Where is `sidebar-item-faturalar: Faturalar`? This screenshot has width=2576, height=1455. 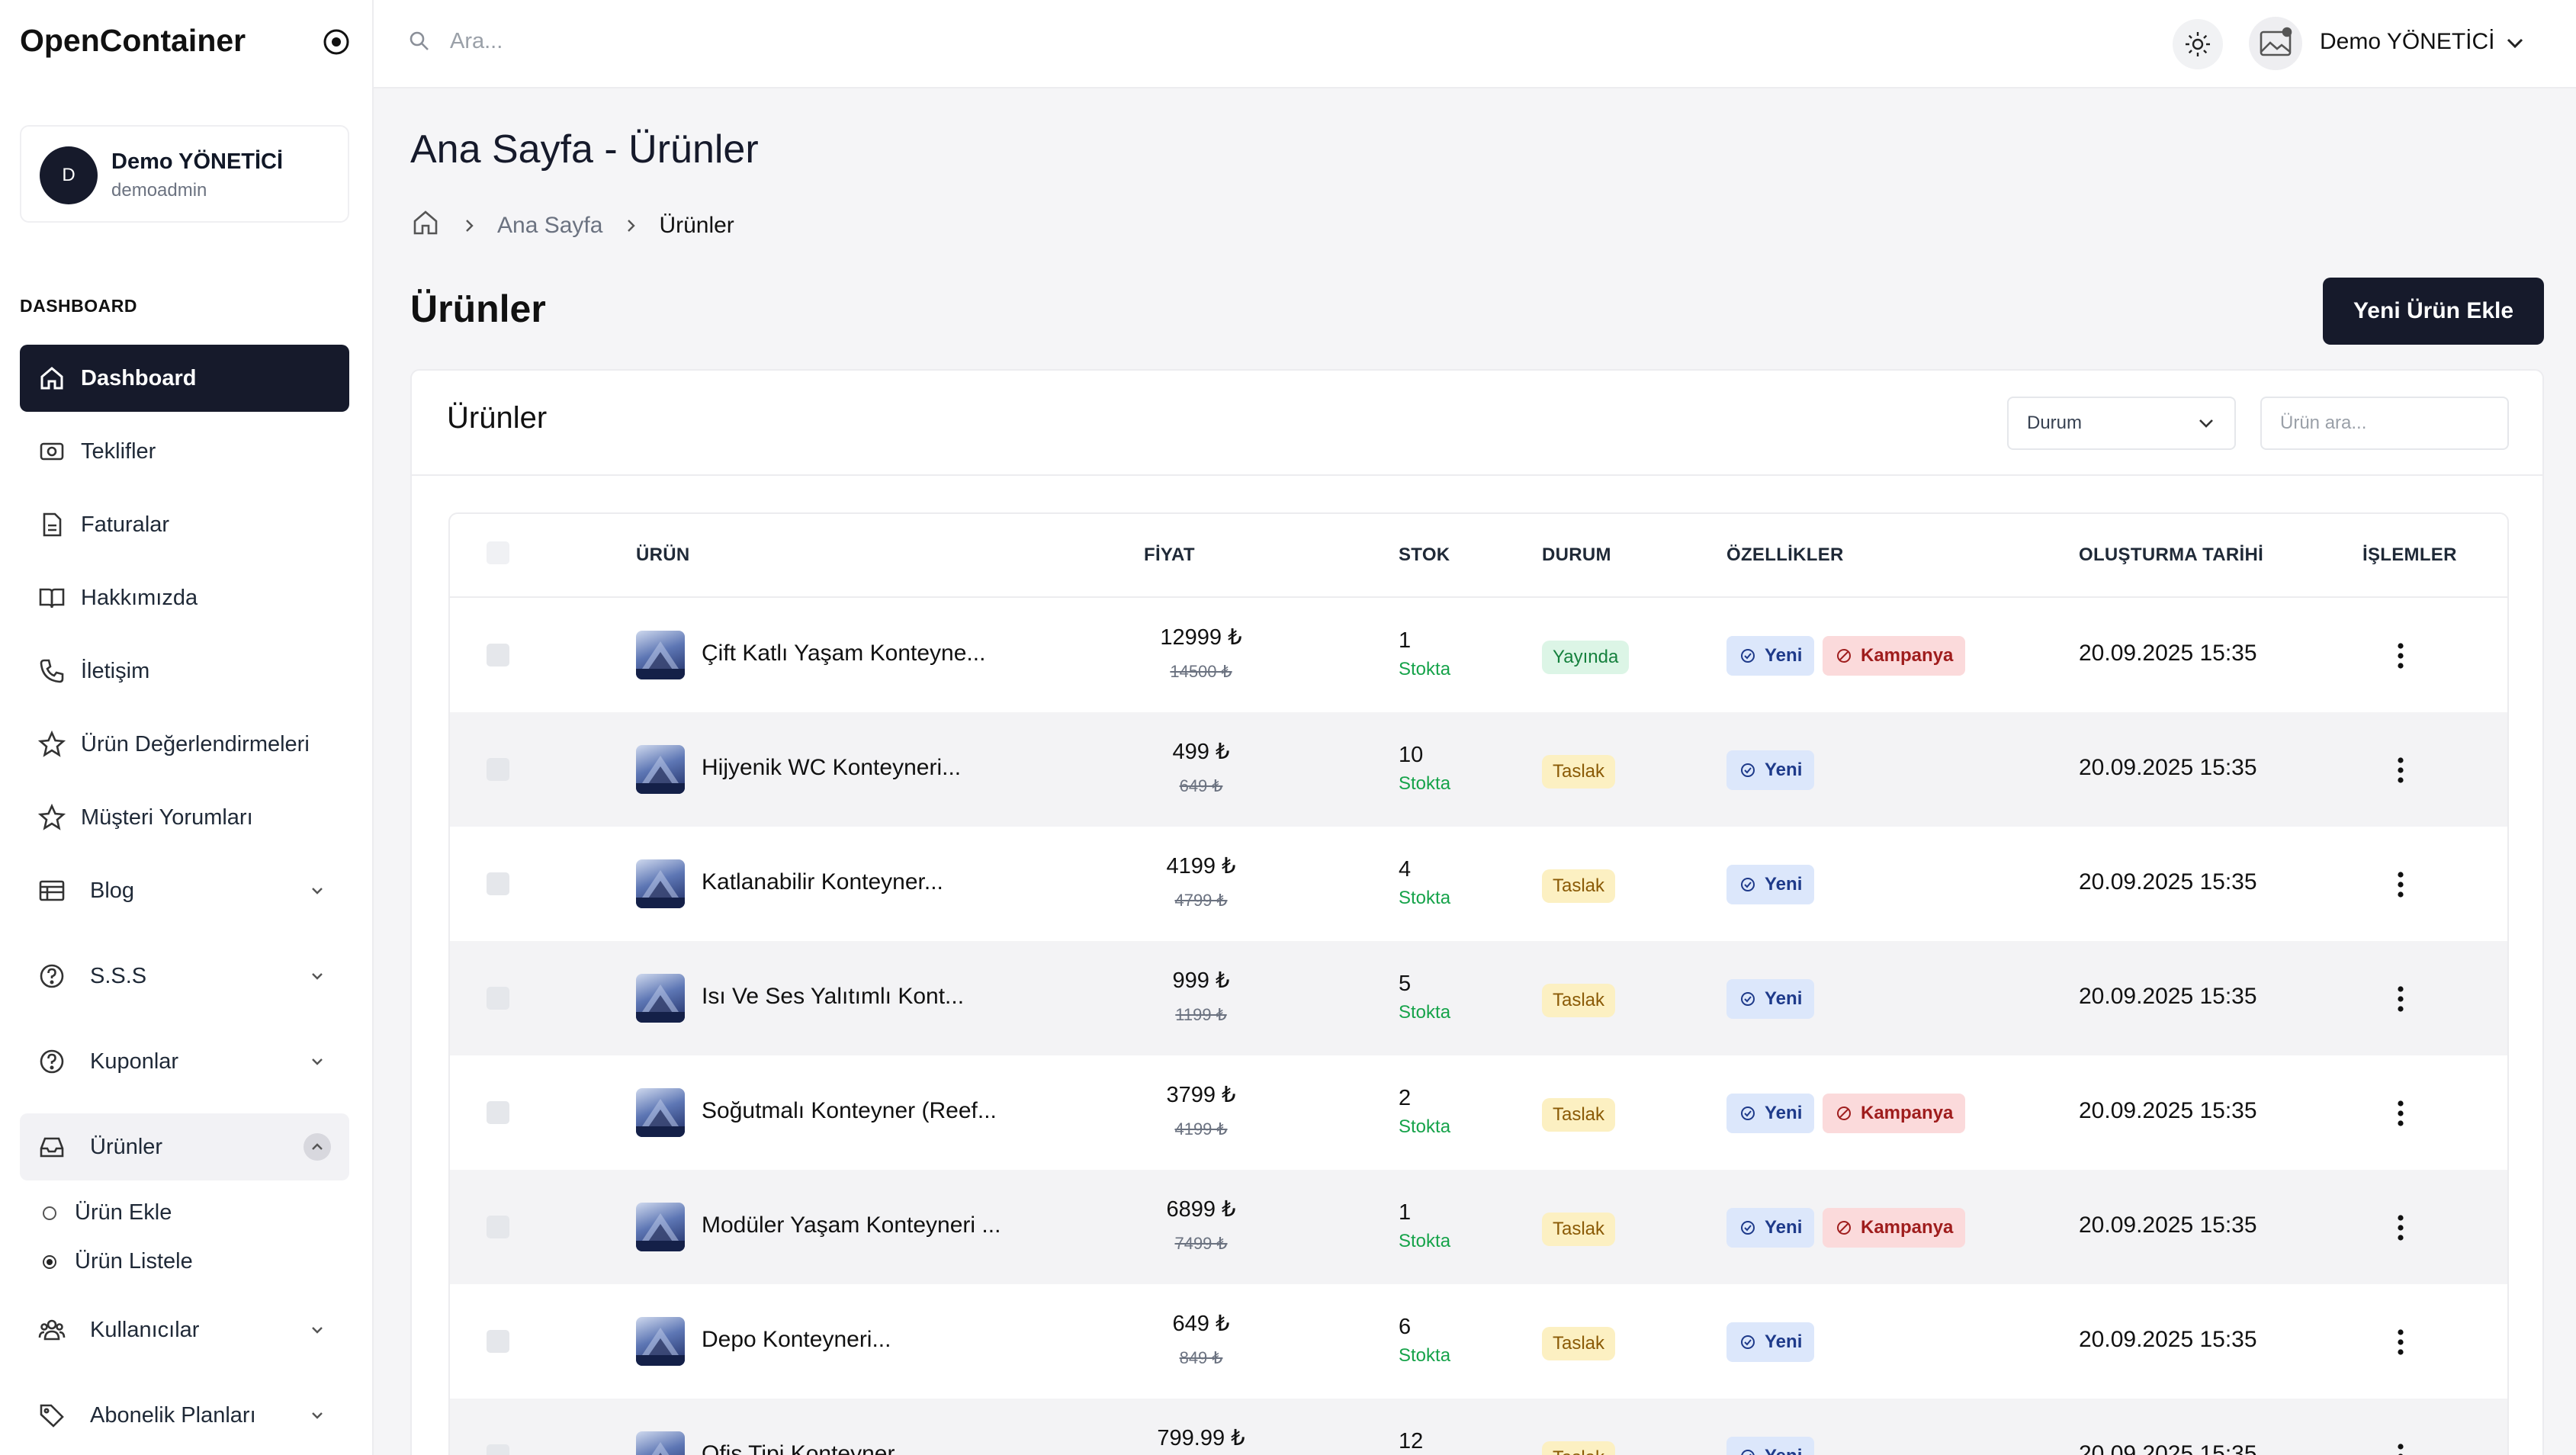
sidebar-item-faturalar: Faturalar is located at coordinates (184, 524).